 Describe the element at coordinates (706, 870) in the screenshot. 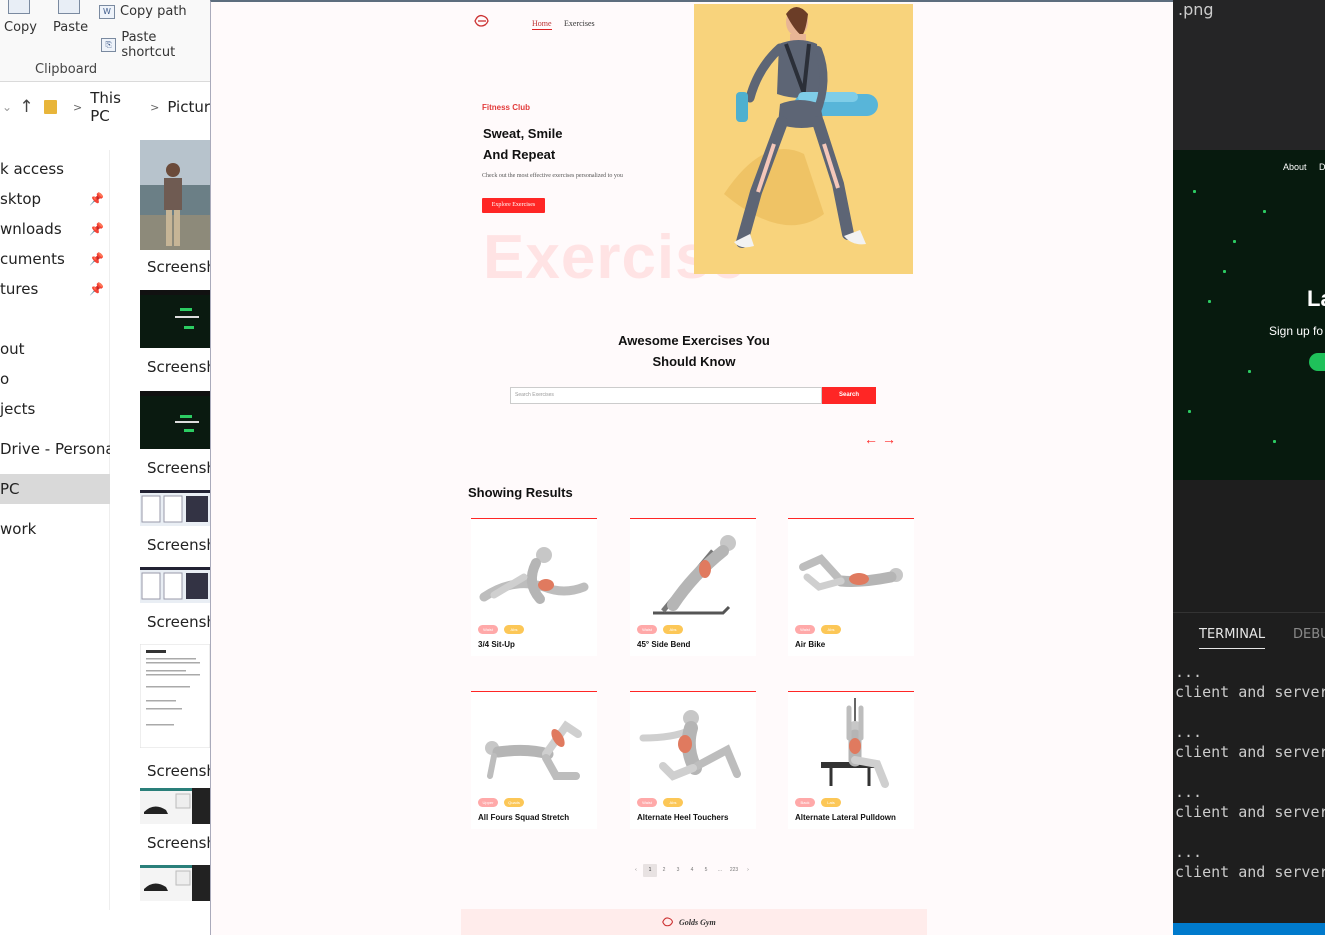

I see `pagination-page: 5` at that location.